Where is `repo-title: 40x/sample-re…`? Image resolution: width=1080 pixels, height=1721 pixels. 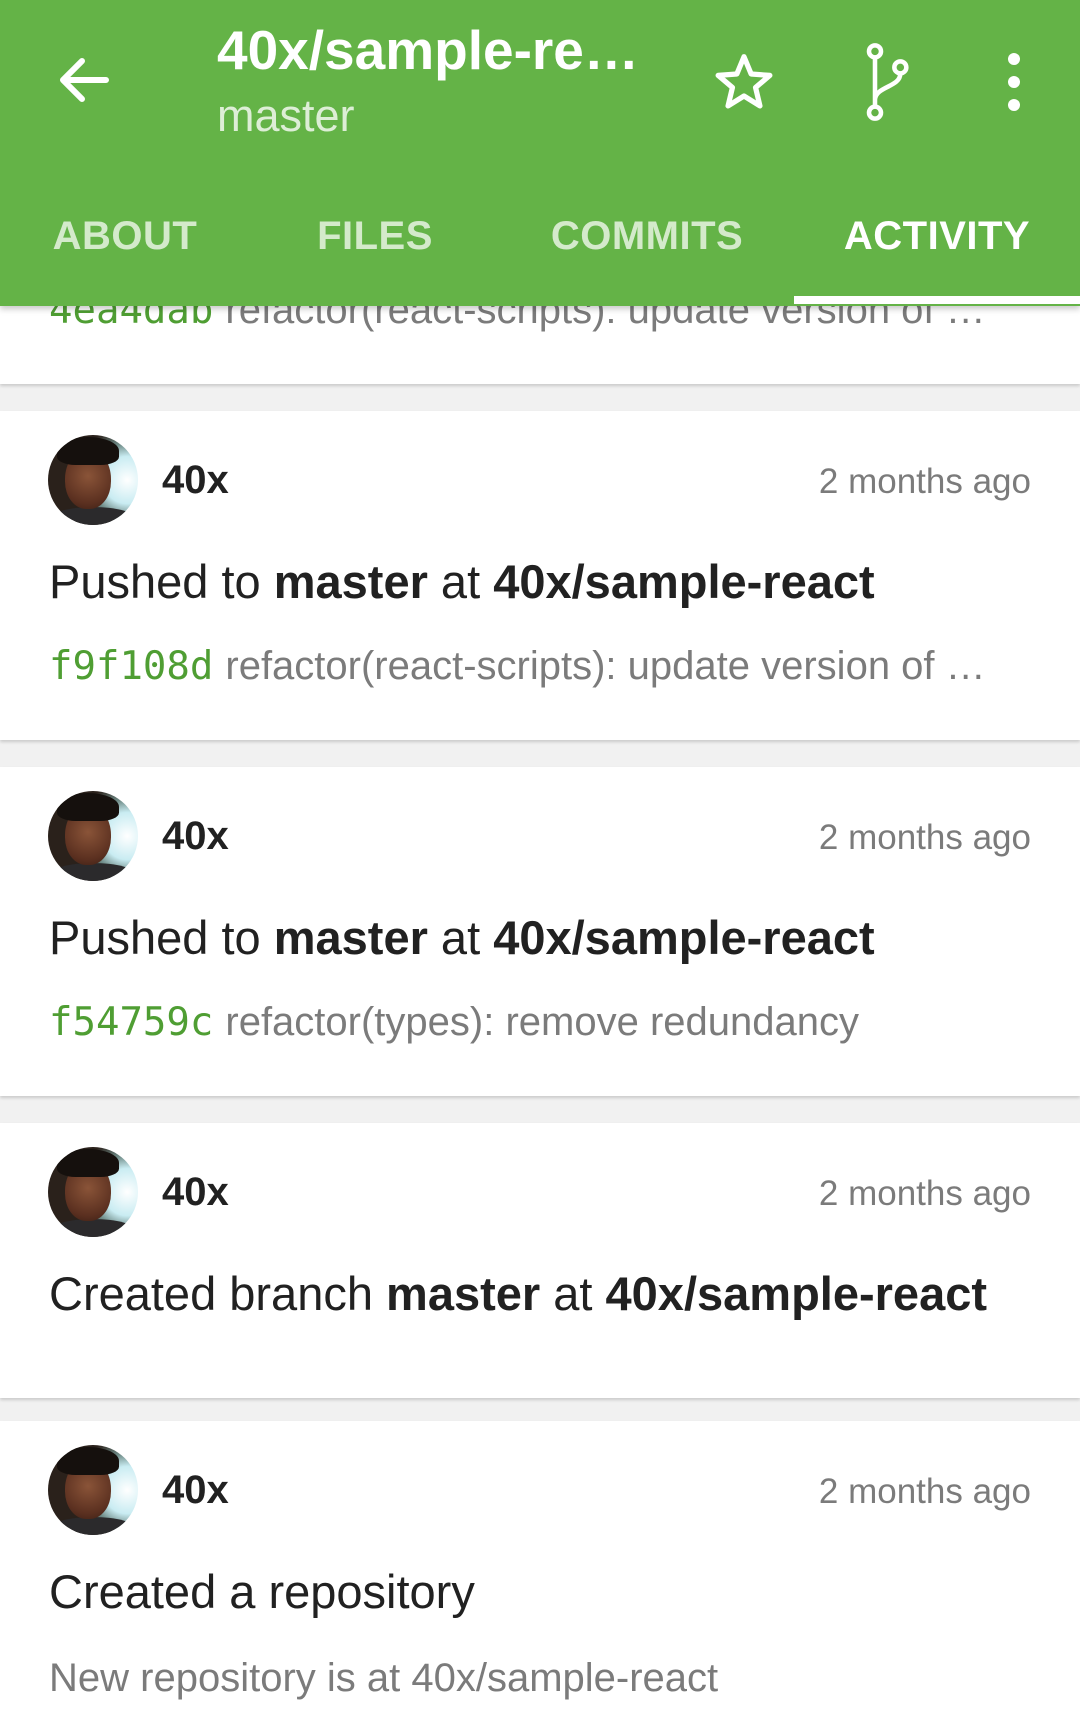 repo-title: 40x/sample-re… is located at coordinates (428, 50).